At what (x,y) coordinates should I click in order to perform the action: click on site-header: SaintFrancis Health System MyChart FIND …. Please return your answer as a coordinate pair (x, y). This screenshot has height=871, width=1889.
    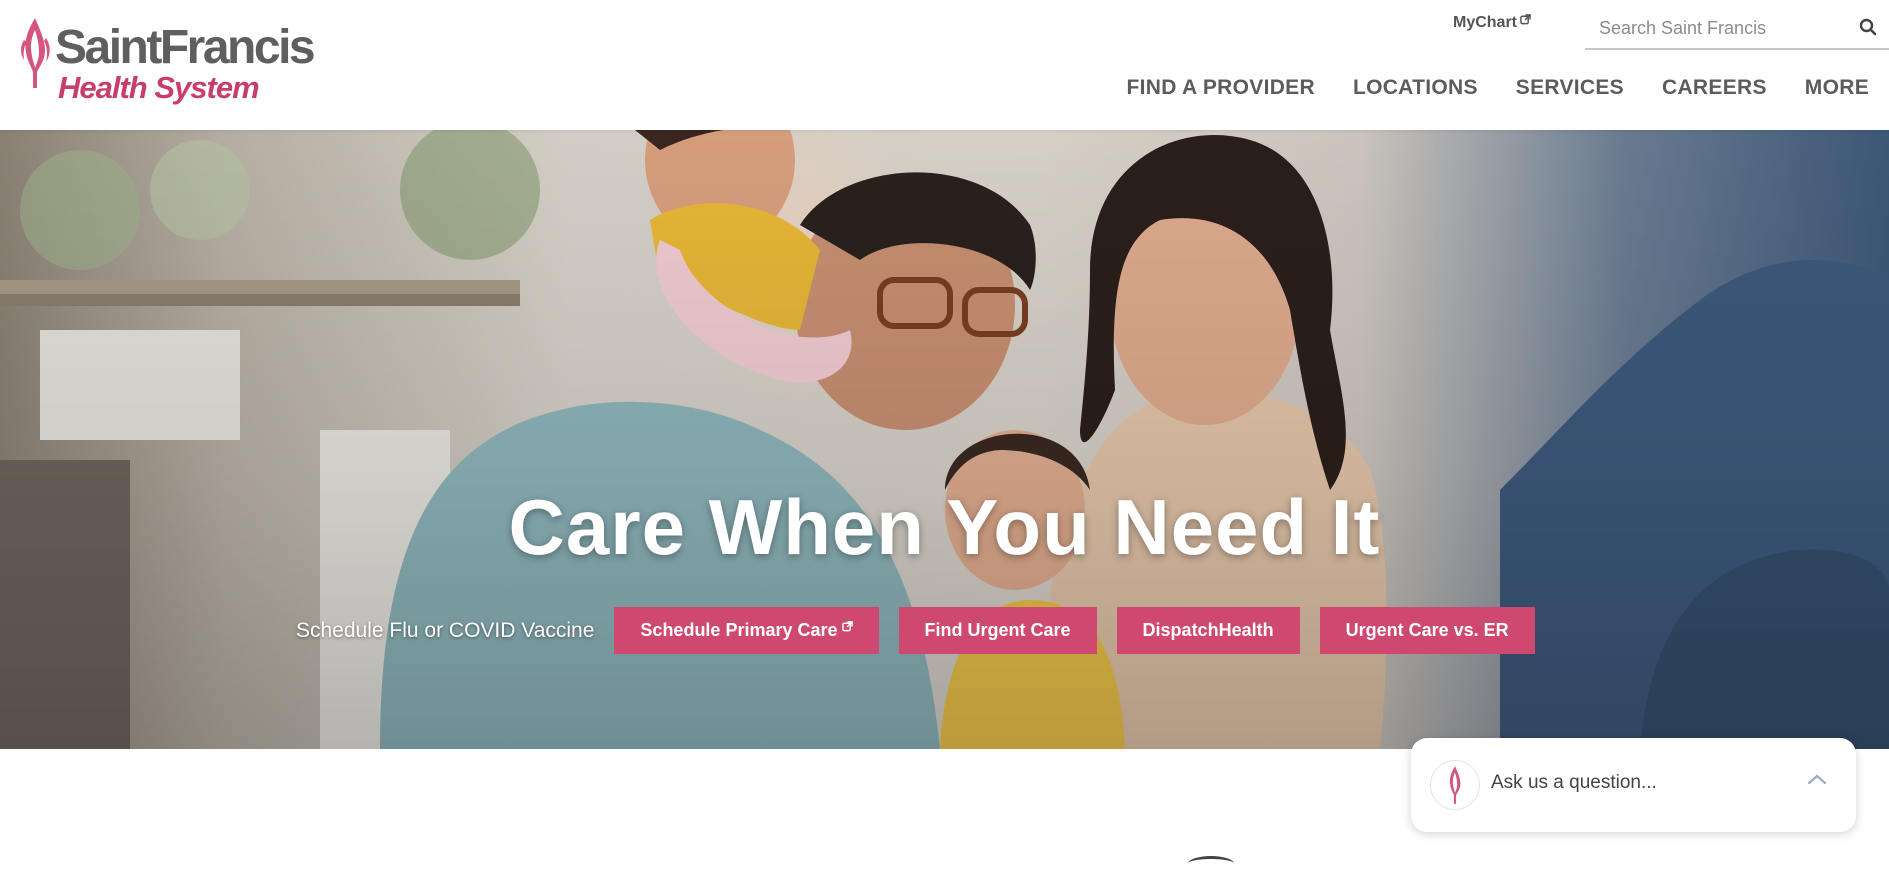
    Looking at the image, I should click on (944, 65).